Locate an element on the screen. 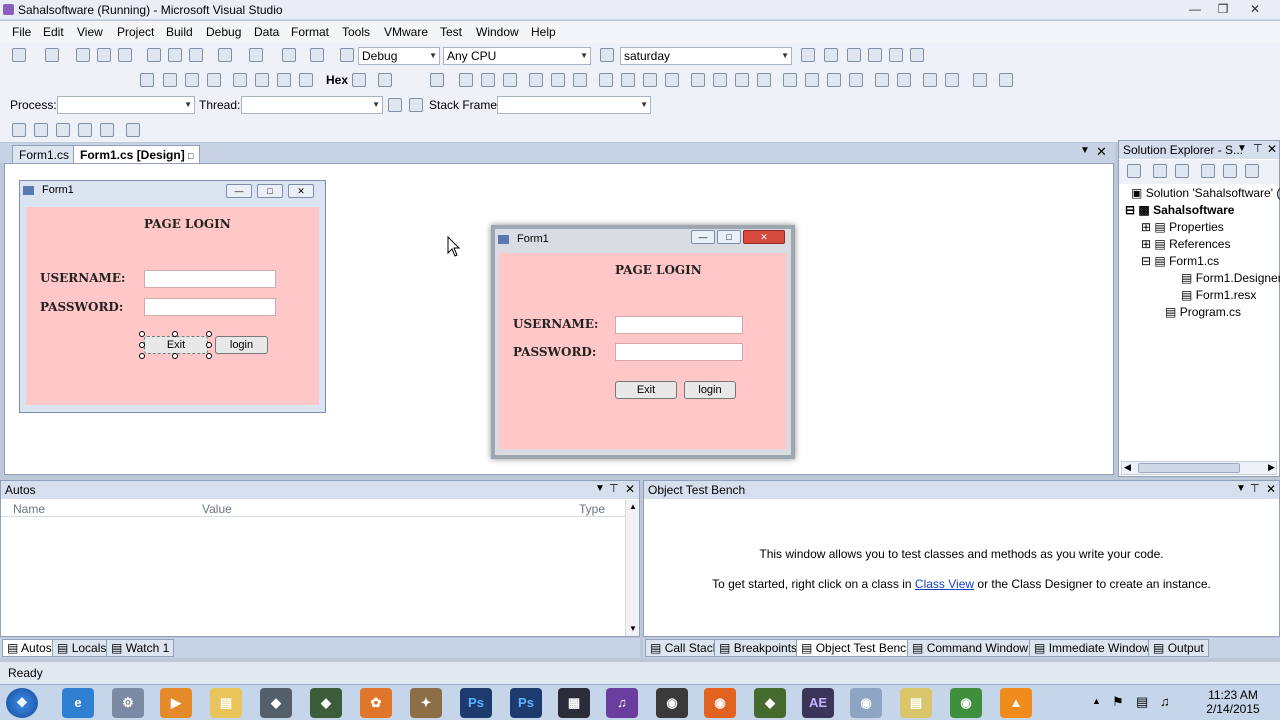 The width and height of the screenshot is (1280, 720). menu-test: Test is located at coordinates (451, 32).